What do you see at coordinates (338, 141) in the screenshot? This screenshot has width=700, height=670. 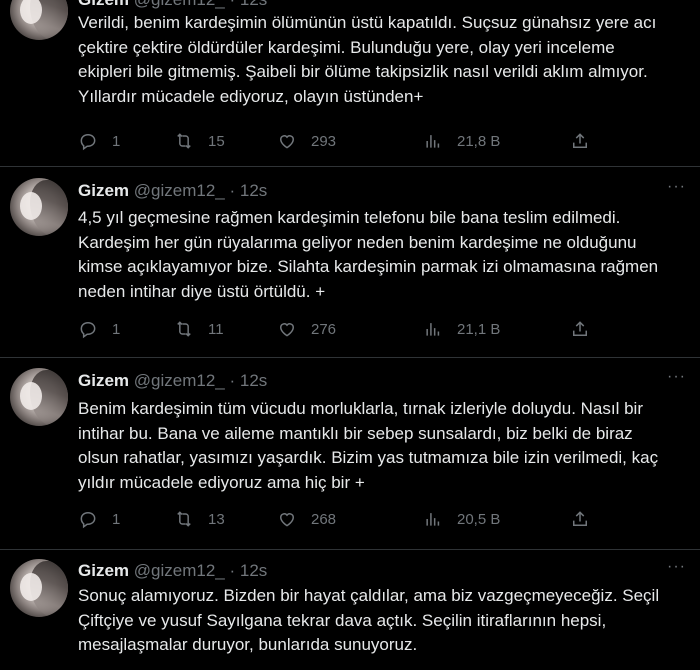 I see `tweet-actions: 1 15 293 21,8 B` at bounding box center [338, 141].